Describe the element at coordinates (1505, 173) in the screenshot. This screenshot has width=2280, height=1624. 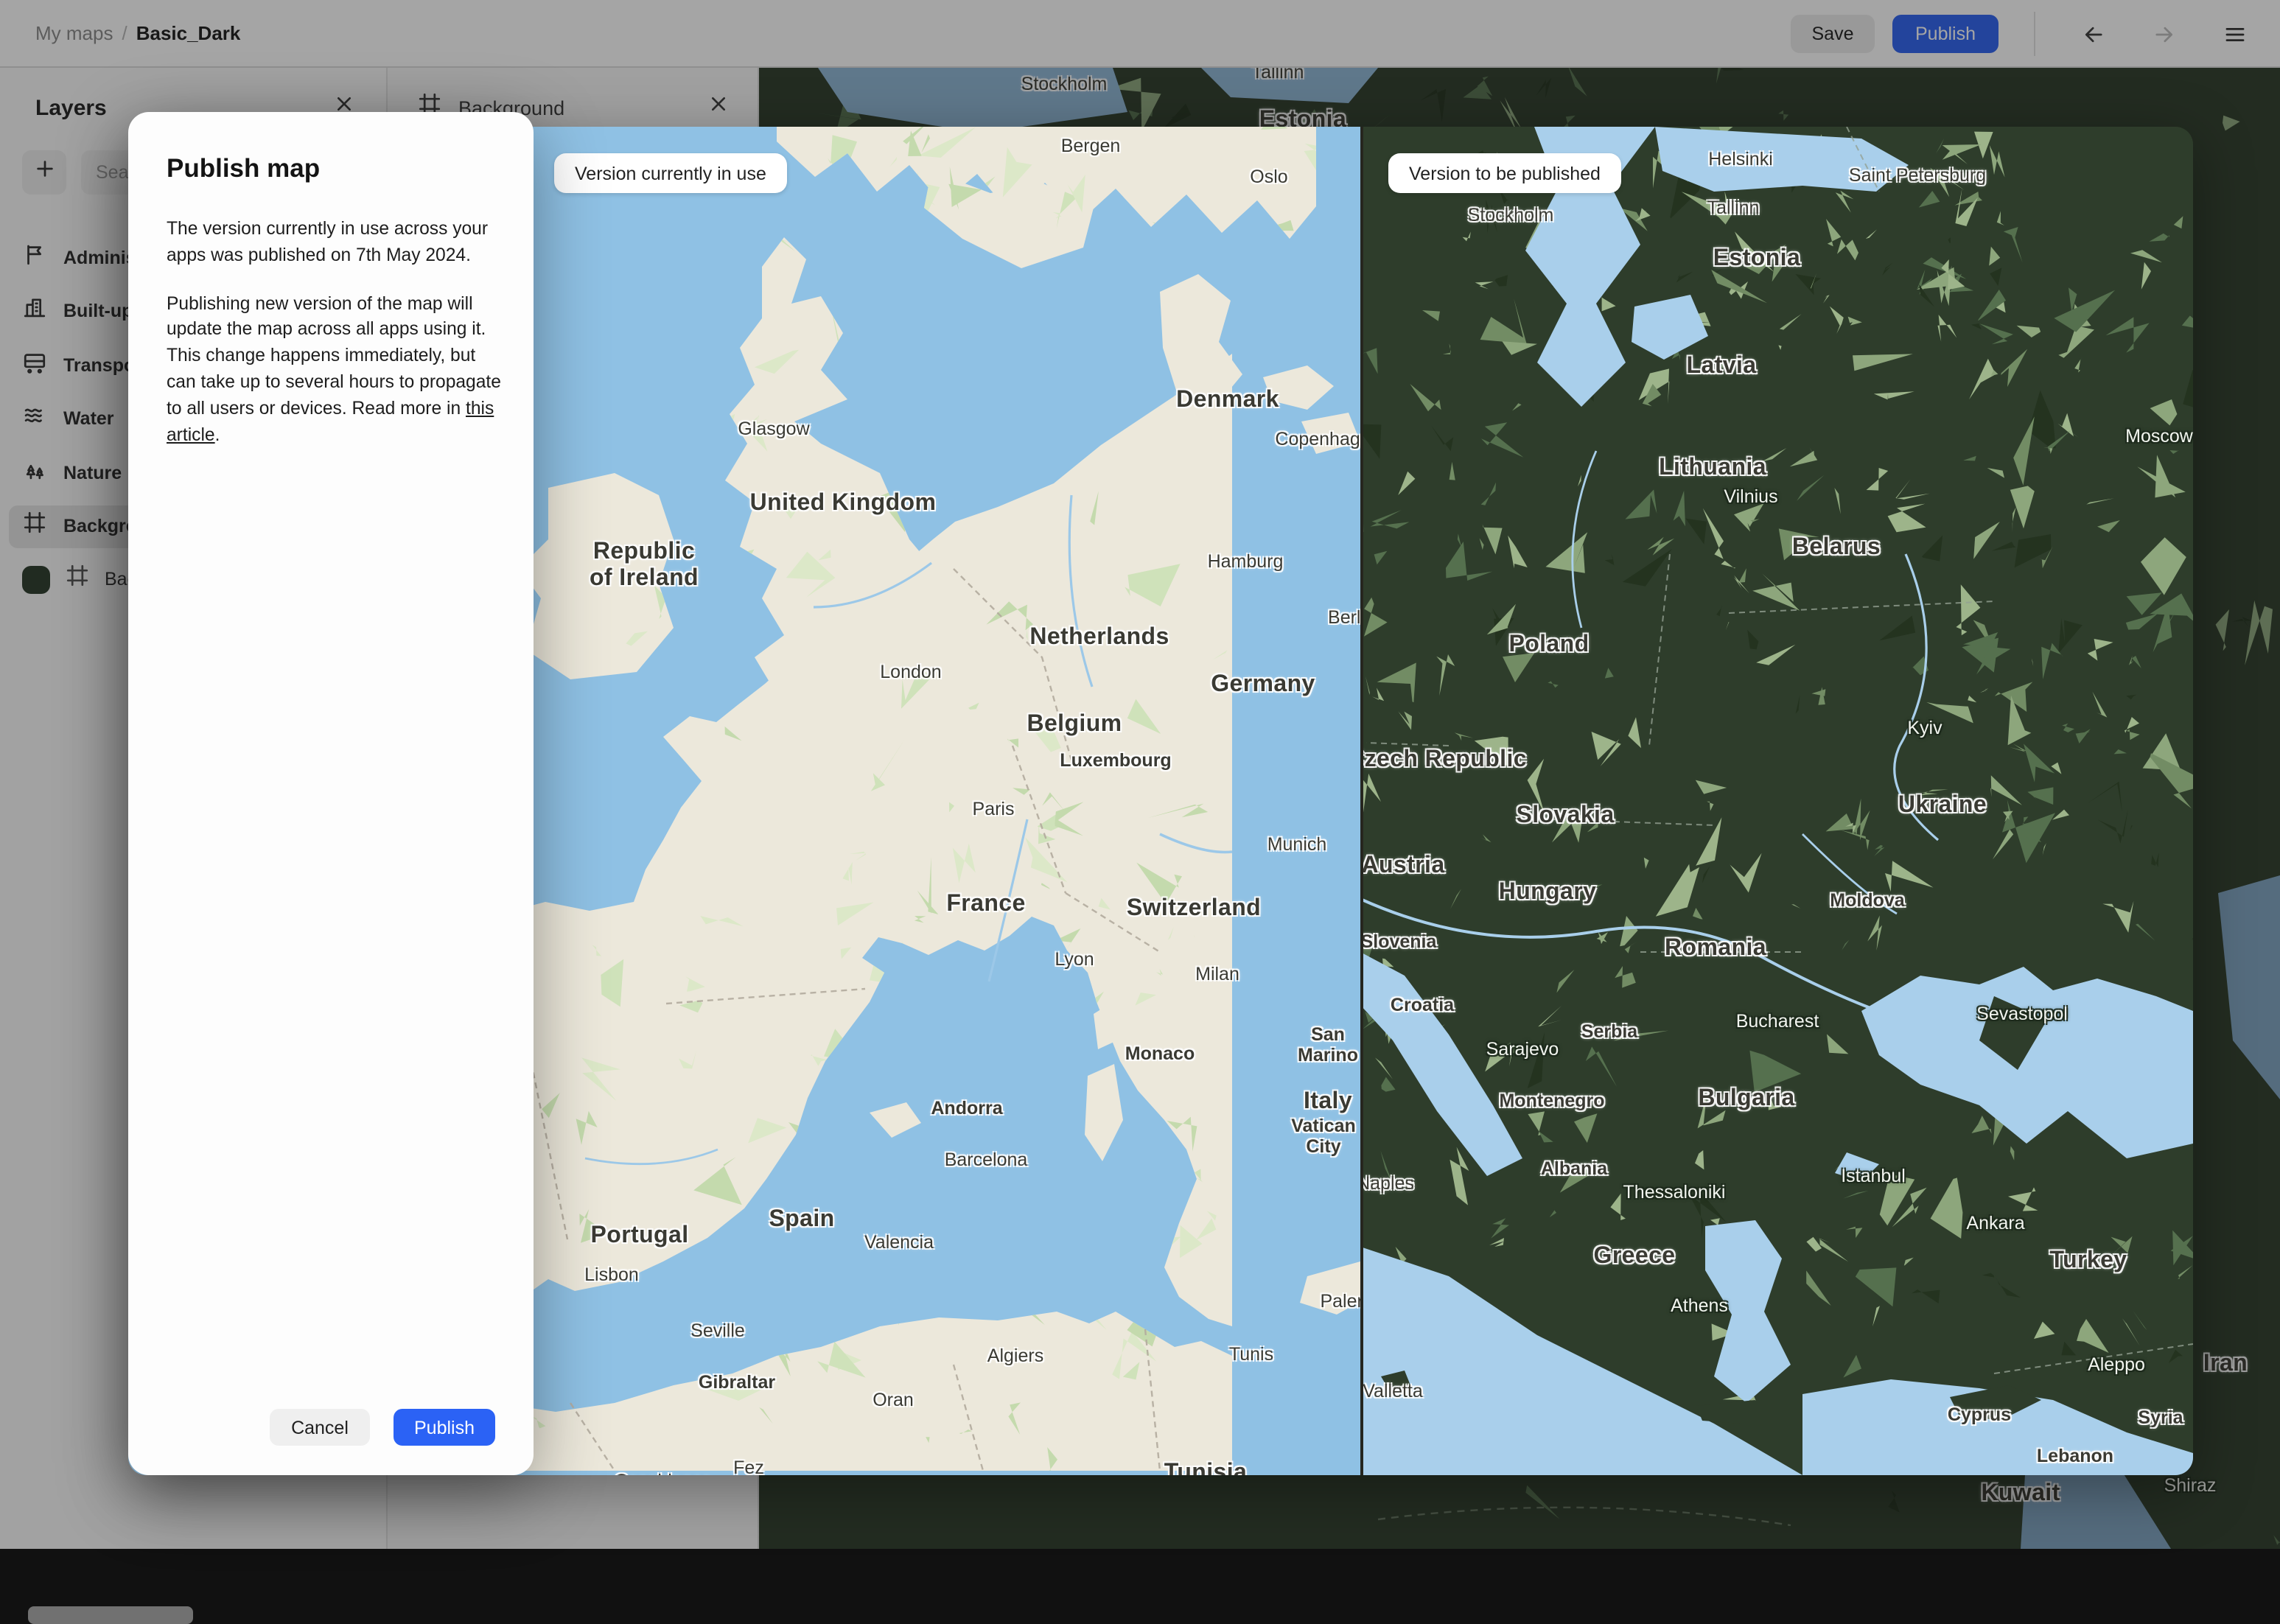
I see `version-new-chip: Version to be published` at that location.